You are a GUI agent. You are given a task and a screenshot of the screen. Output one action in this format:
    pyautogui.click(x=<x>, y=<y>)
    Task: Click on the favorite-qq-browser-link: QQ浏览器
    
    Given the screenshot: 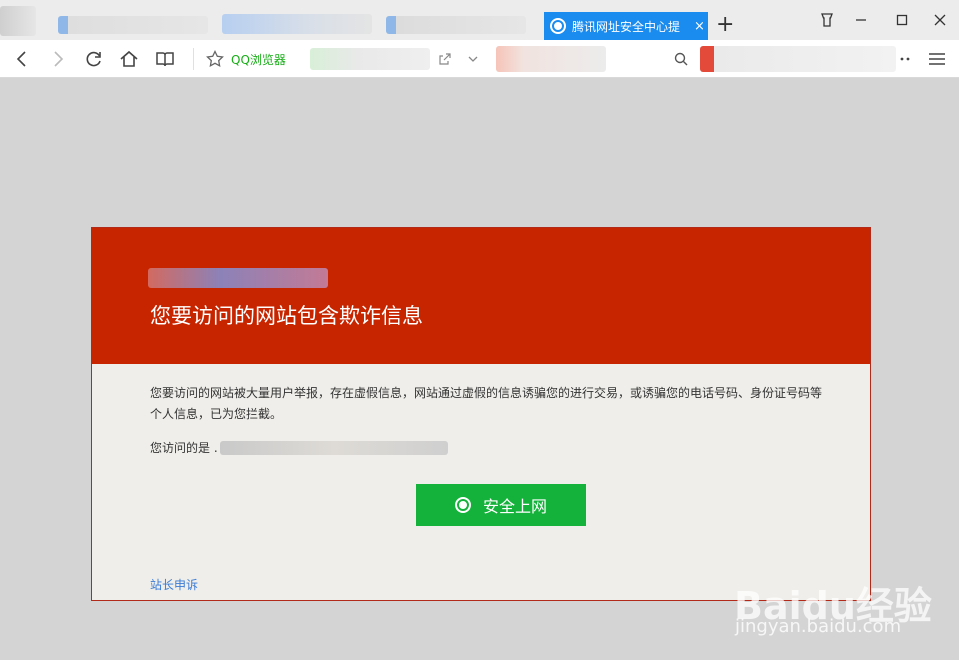 What is the action you would take?
    pyautogui.click(x=258, y=59)
    